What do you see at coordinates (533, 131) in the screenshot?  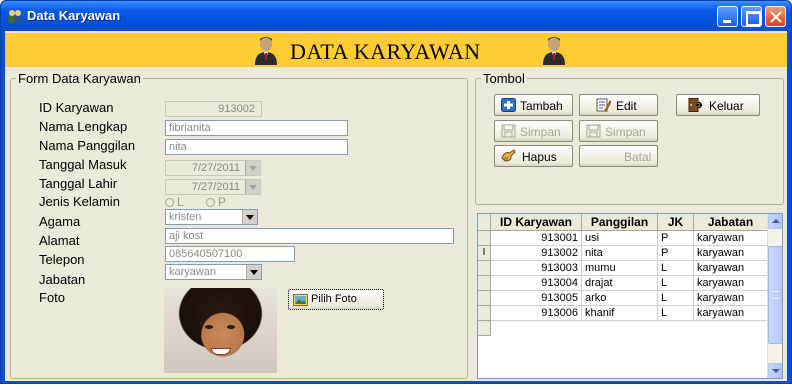 I see `simpan-button: Simpan` at bounding box center [533, 131].